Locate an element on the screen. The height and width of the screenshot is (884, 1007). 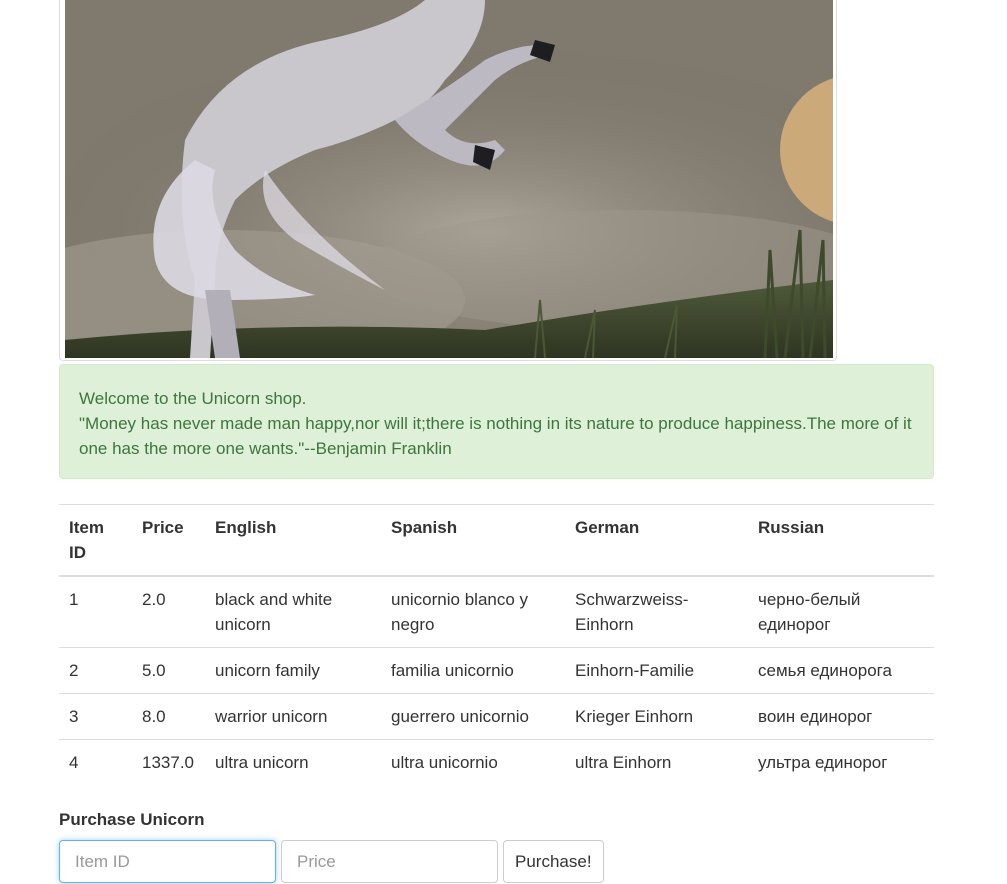
cell-russian: черно-белый единорог is located at coordinates (841, 611).